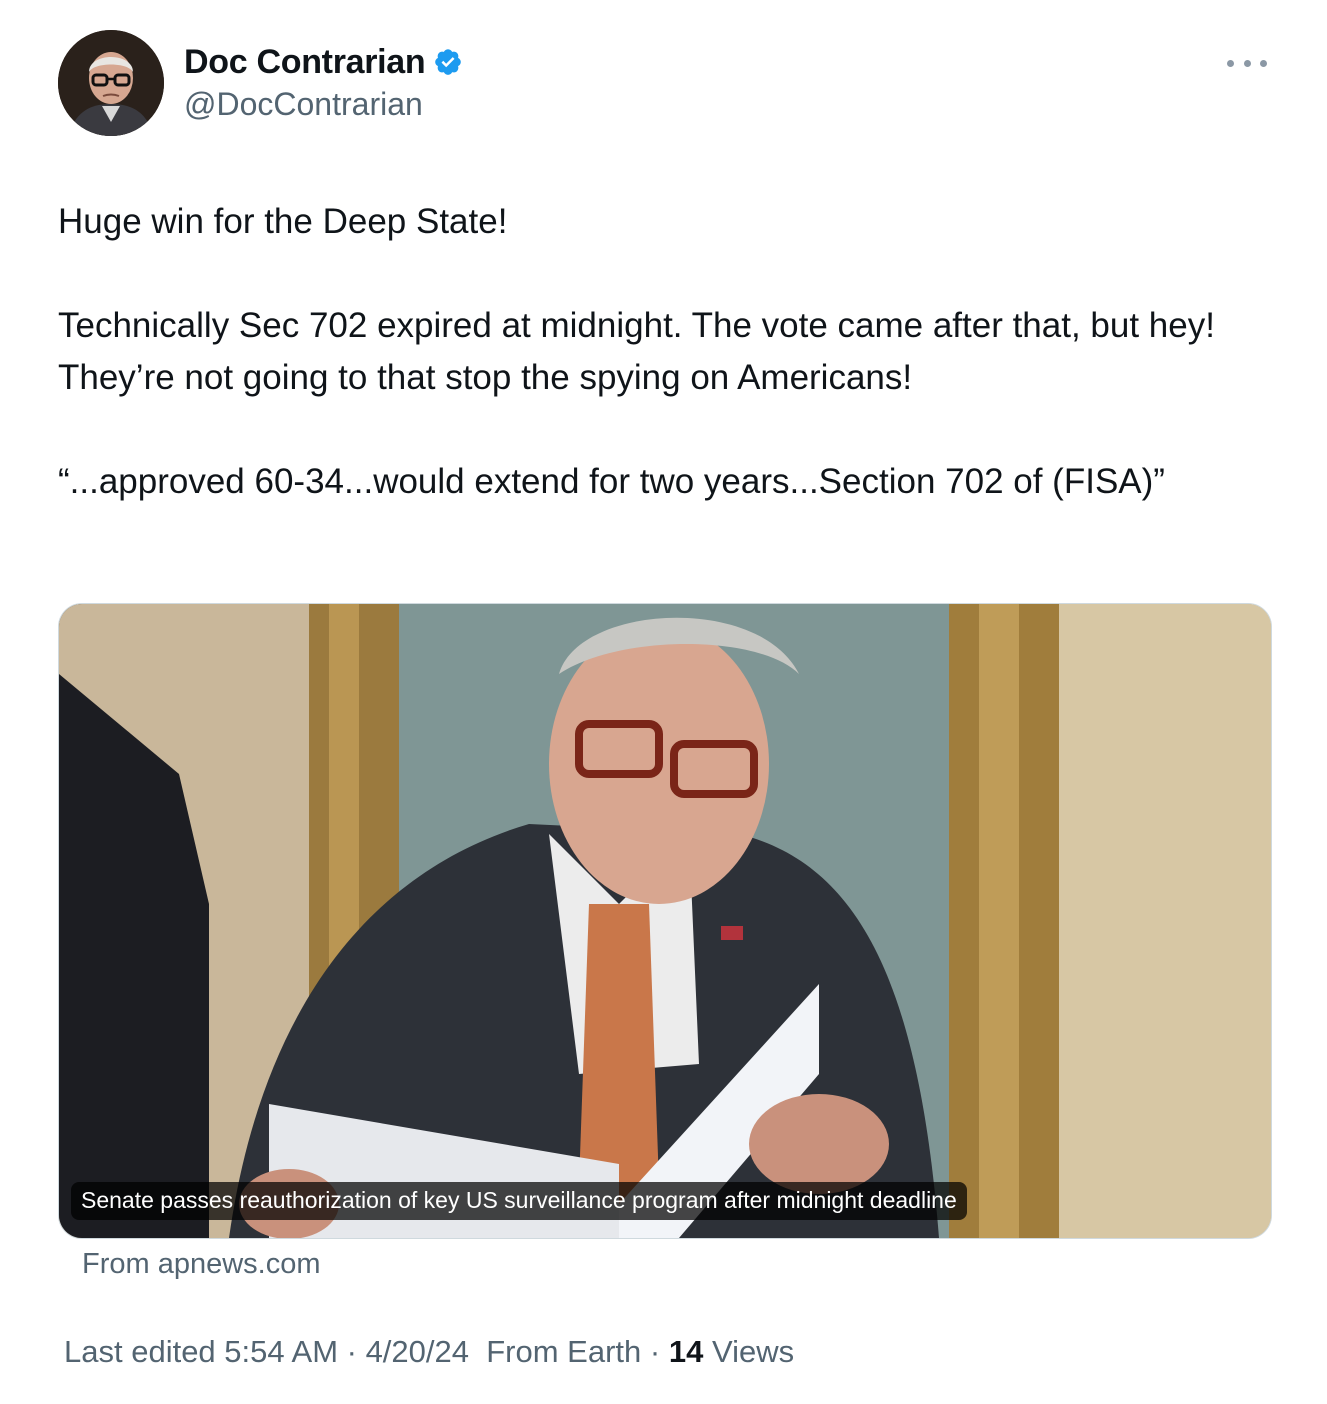  I want to click on views-label: Views, so click(753, 1351).